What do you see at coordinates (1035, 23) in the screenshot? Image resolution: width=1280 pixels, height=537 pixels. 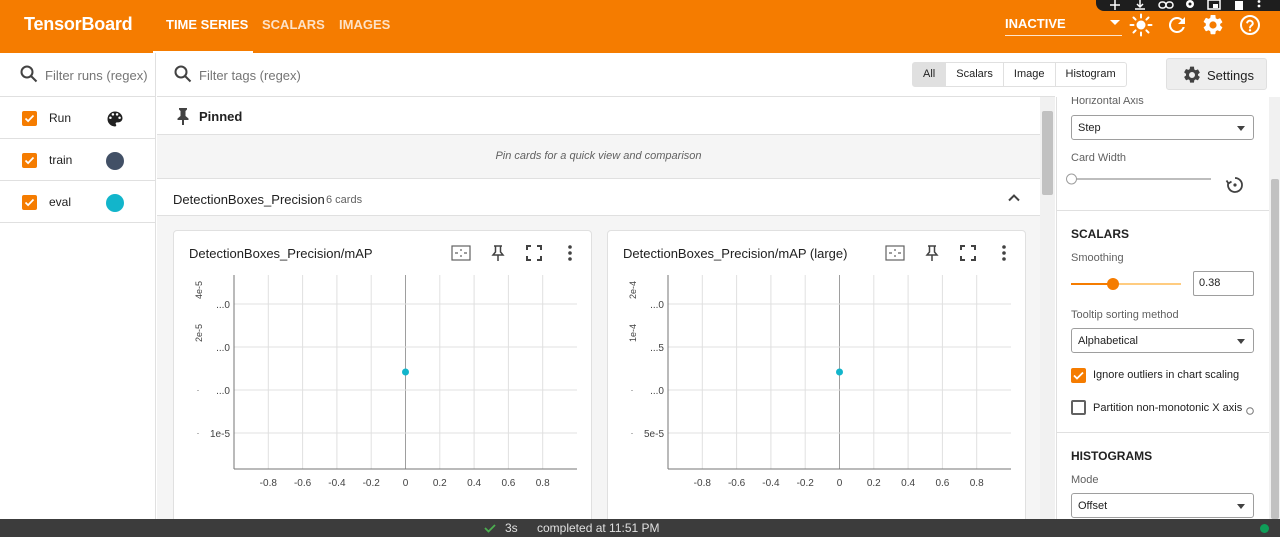 I see `plugin-status-value: INACTIVE` at bounding box center [1035, 23].